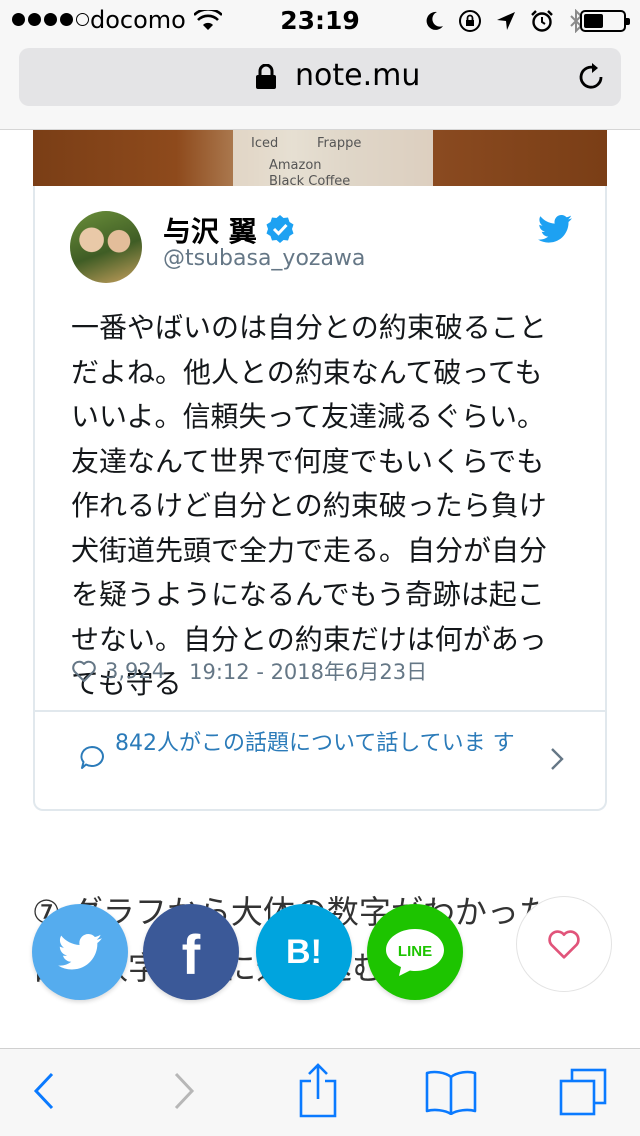  I want to click on lock-icon, so click(266, 76).